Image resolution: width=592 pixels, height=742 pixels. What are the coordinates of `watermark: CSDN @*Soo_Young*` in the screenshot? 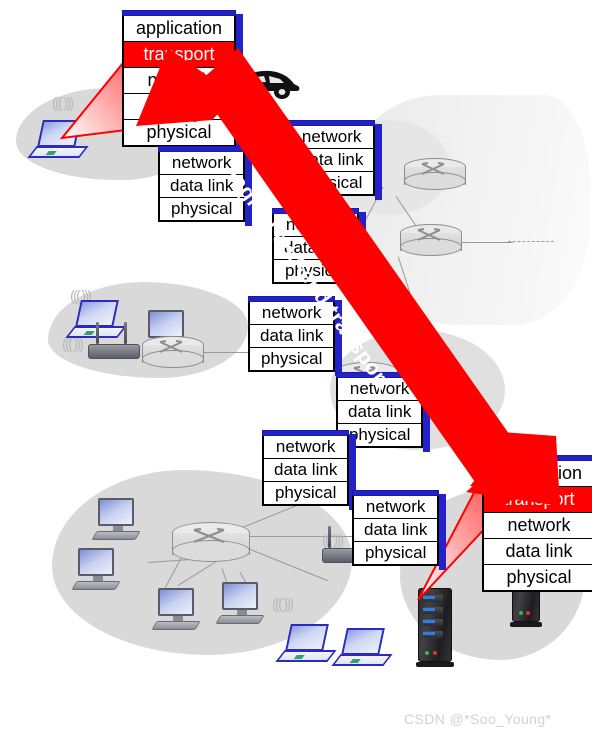 It's located at (478, 719).